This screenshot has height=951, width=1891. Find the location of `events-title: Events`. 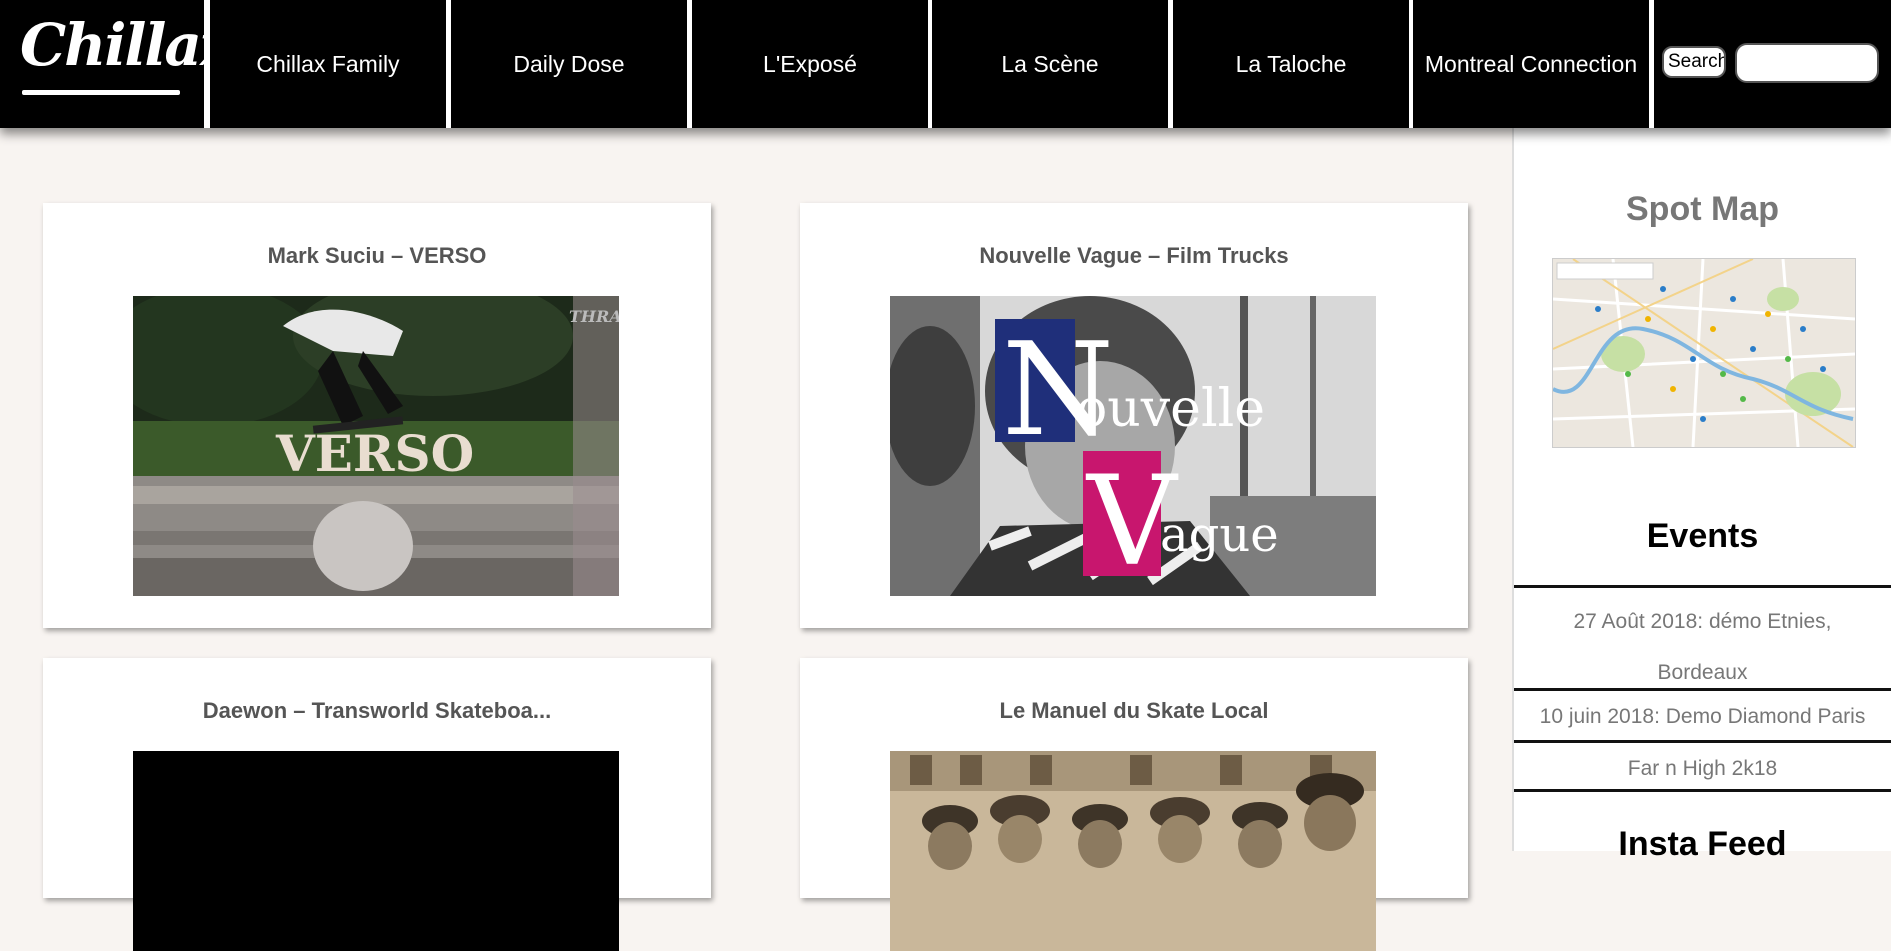

events-title: Events is located at coordinates (1702, 536).